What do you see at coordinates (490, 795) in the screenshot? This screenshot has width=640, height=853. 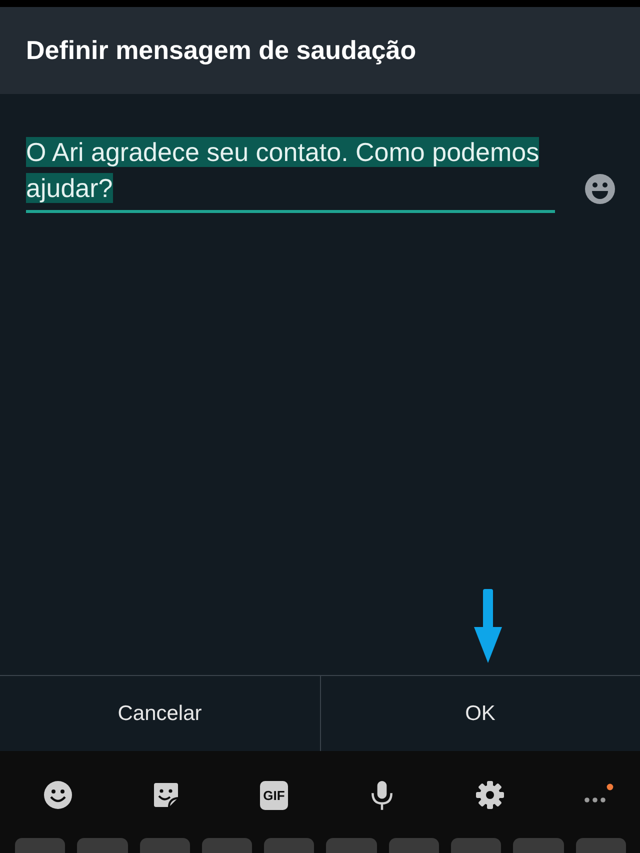 I see `settings-icon` at bounding box center [490, 795].